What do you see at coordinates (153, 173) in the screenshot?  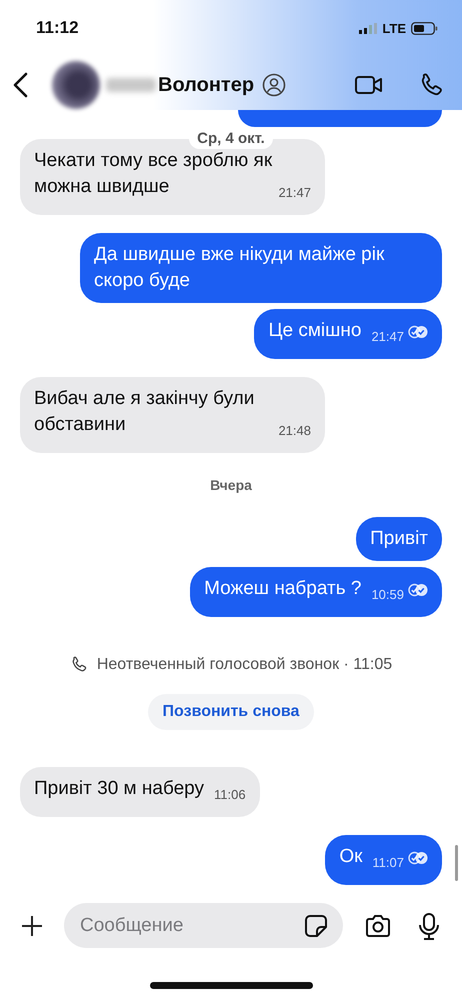 I see `message-text: Чекати тому все зроблю як можна швидше` at bounding box center [153, 173].